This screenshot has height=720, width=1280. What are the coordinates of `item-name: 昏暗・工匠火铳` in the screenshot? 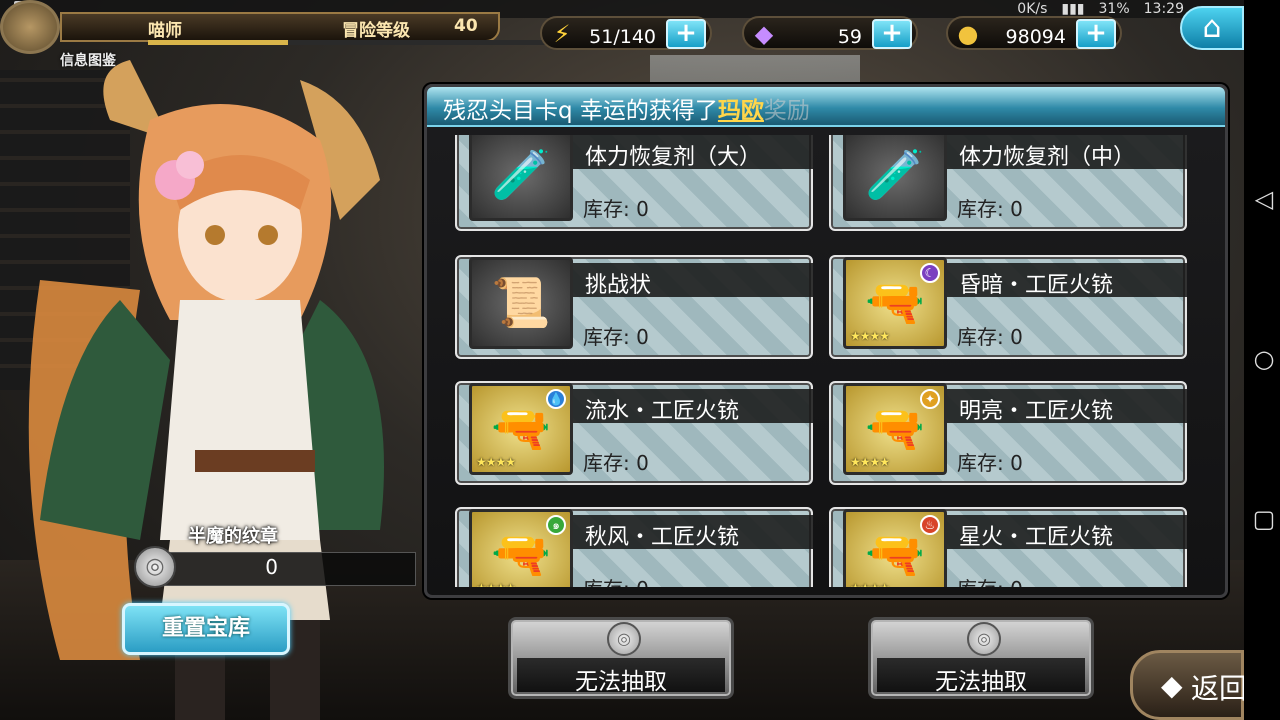 It's located at (1036, 285).